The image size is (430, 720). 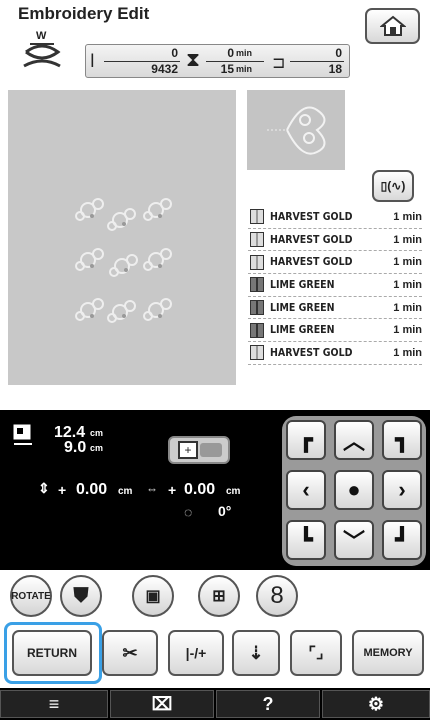 I want to click on zoom-preview-button: ▯(∿), so click(x=393, y=186).